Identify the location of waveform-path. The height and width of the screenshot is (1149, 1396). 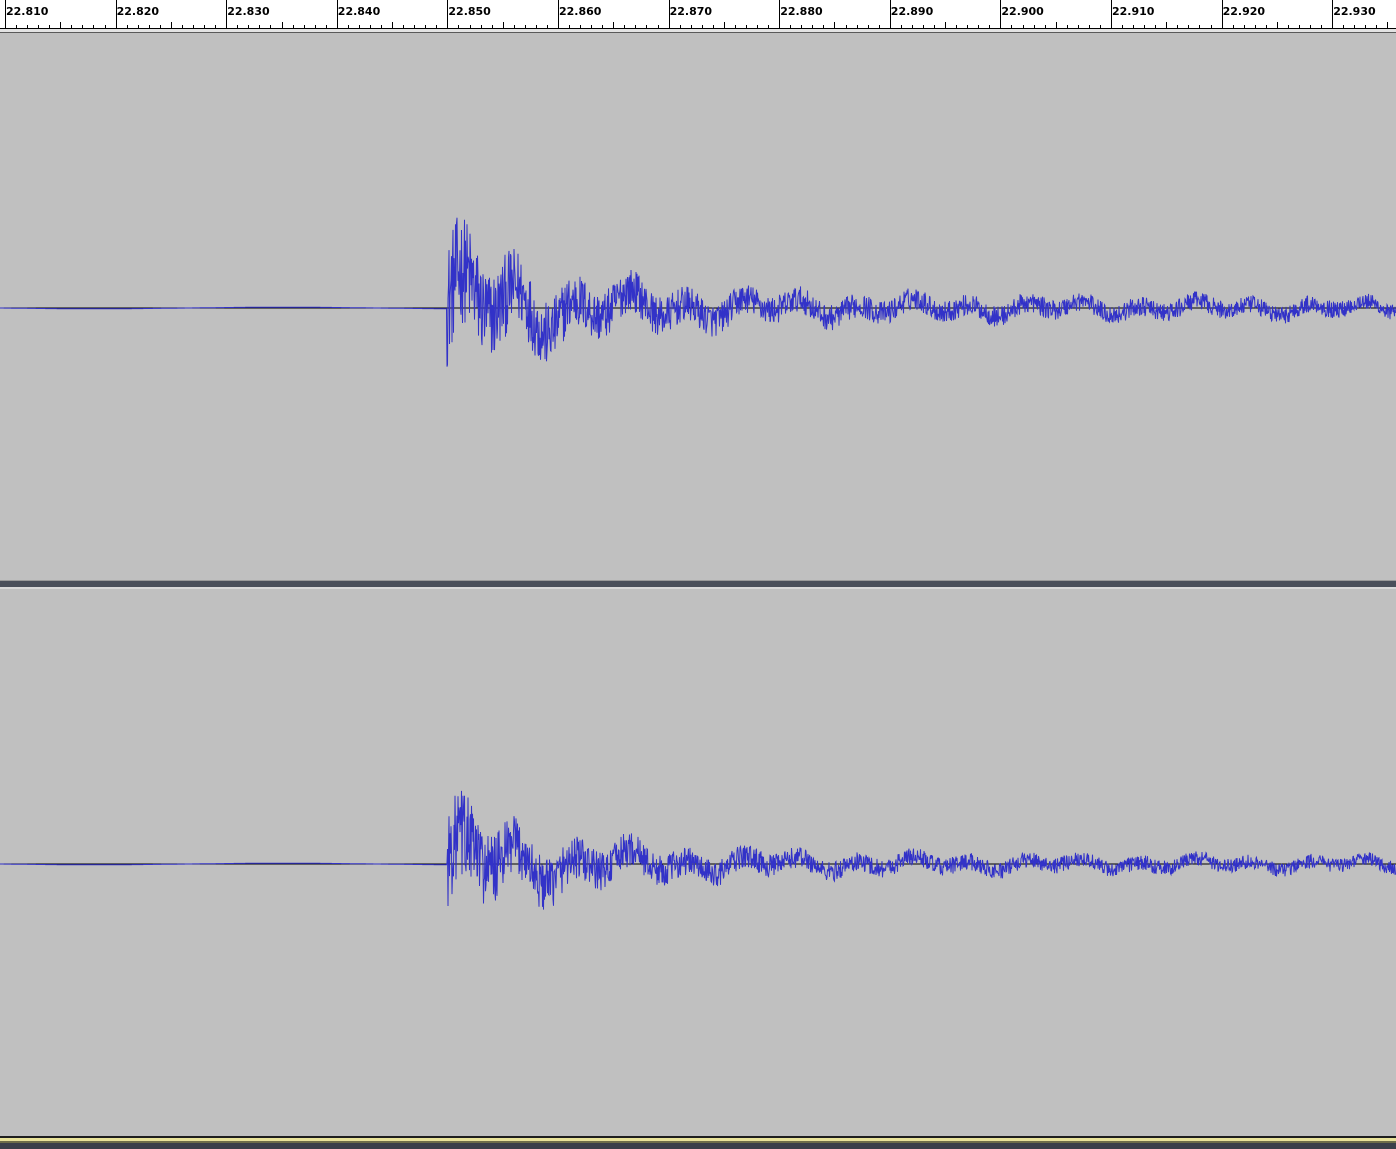
(698, 292).